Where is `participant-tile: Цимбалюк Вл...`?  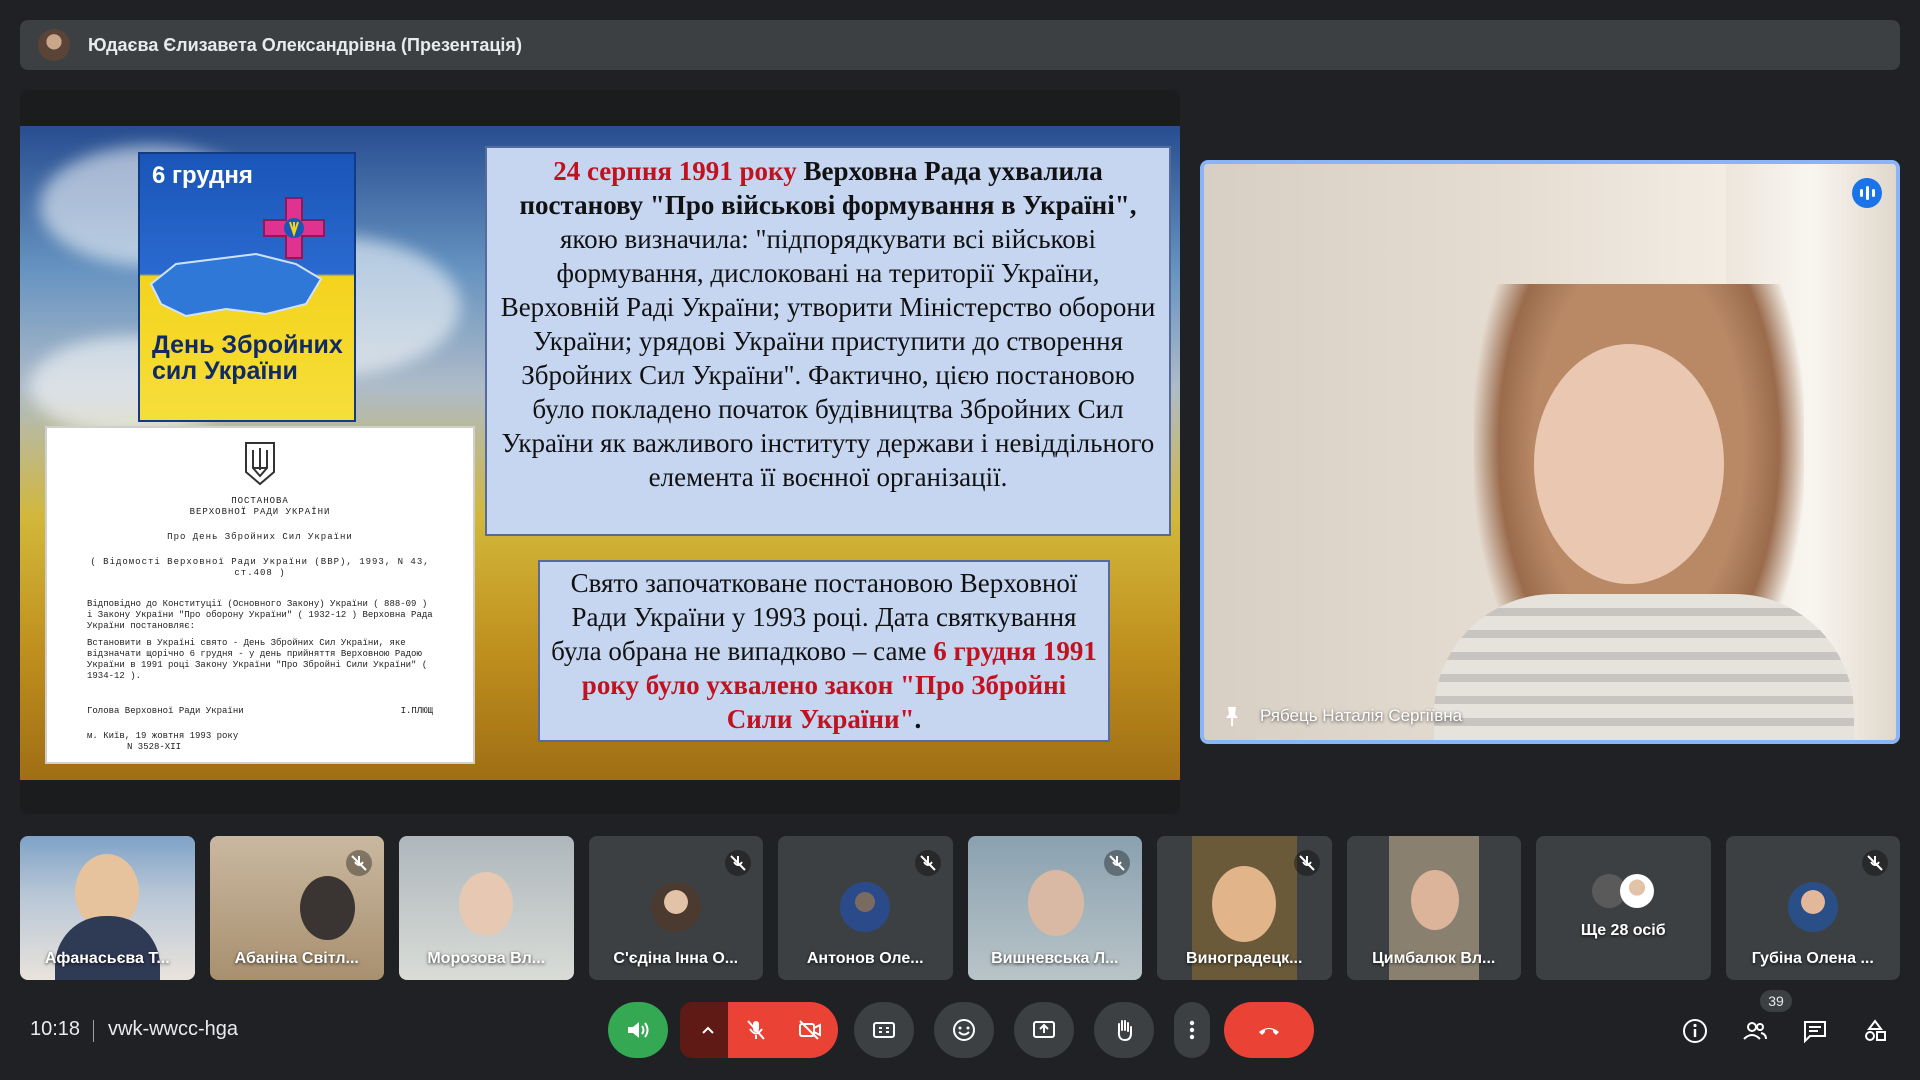
participant-tile: Цимбалюк Вл... is located at coordinates (1433, 908).